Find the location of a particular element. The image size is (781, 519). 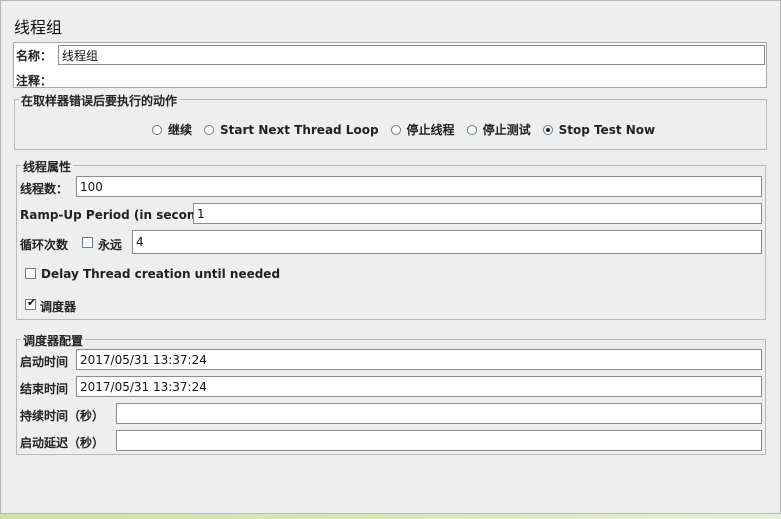

loop-count-label: 循环次数 is located at coordinates (44, 245).